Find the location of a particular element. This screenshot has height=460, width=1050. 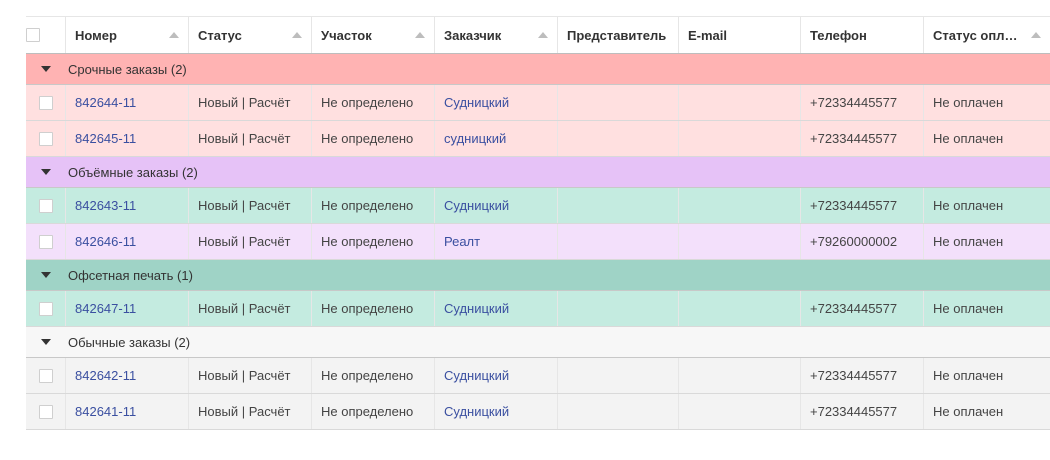

order-number-link-cell: 842641-11 is located at coordinates (127, 411).